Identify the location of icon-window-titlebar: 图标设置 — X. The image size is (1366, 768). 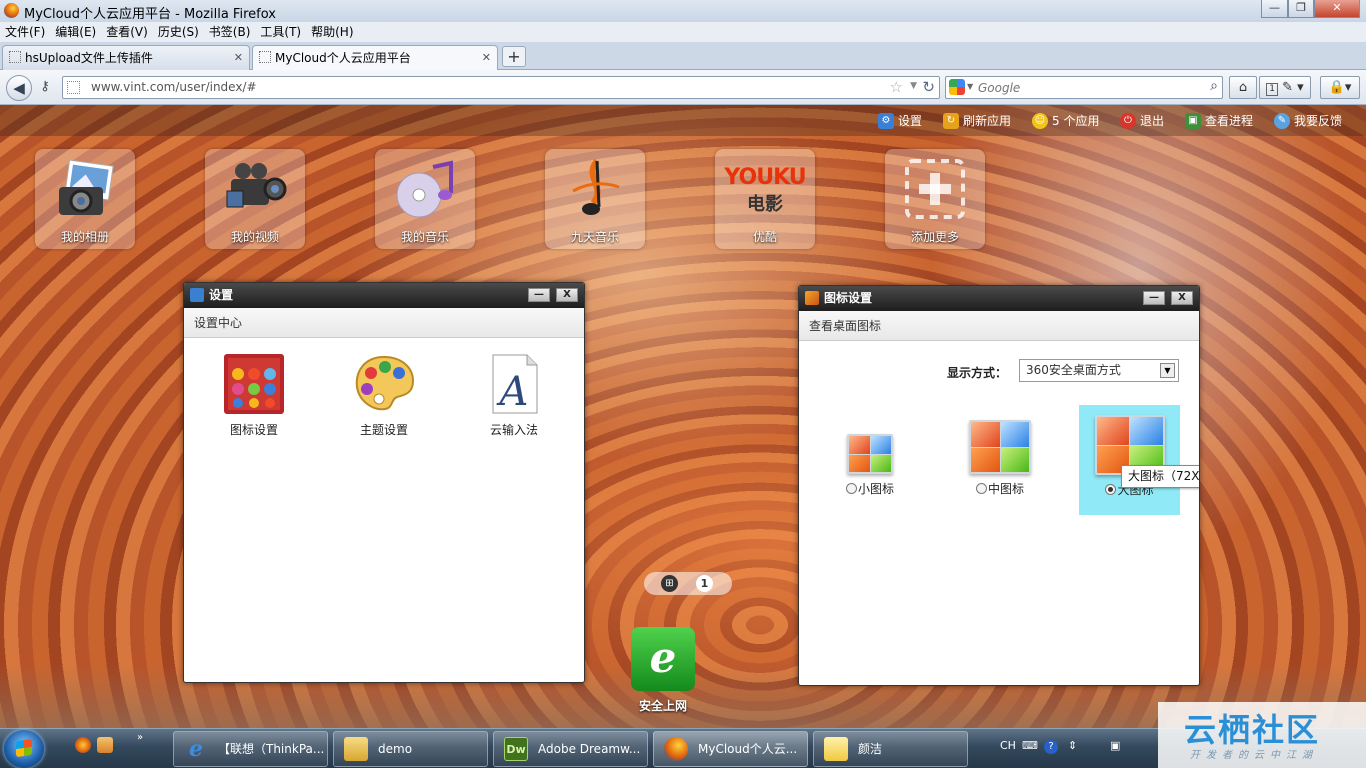
(999, 298).